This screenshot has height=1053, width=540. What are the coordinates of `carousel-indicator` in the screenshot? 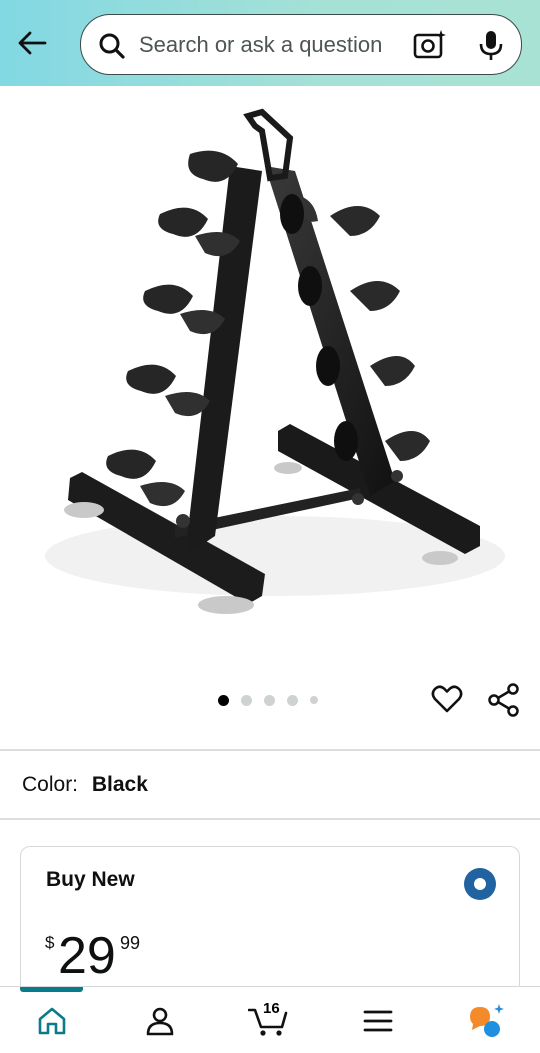 It's located at (268, 700).